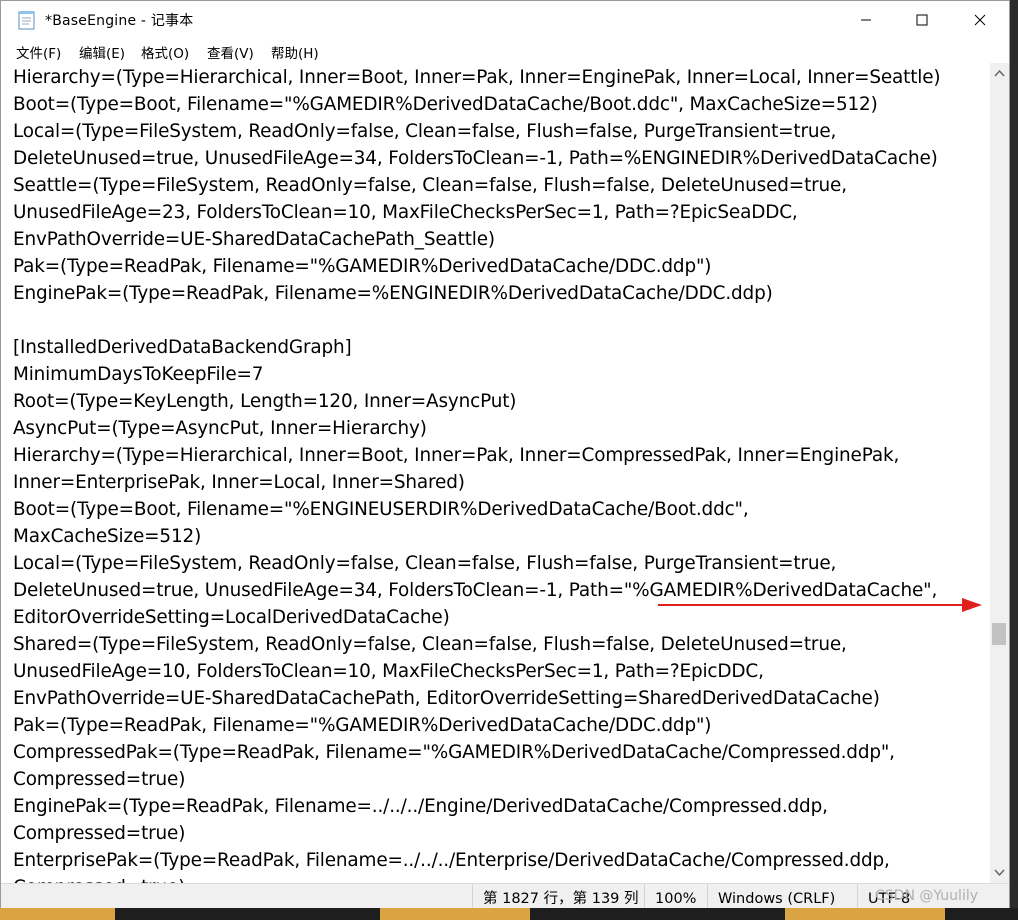 This screenshot has width=1018, height=920. What do you see at coordinates (119, 21) in the screenshot?
I see `window-title: *BaseEngine - 记事本` at bounding box center [119, 21].